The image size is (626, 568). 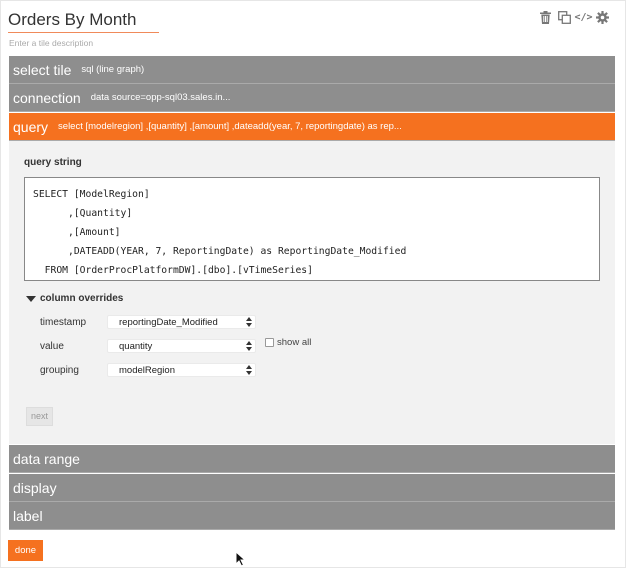 What do you see at coordinates (35, 487) in the screenshot?
I see `panel-name: display` at bounding box center [35, 487].